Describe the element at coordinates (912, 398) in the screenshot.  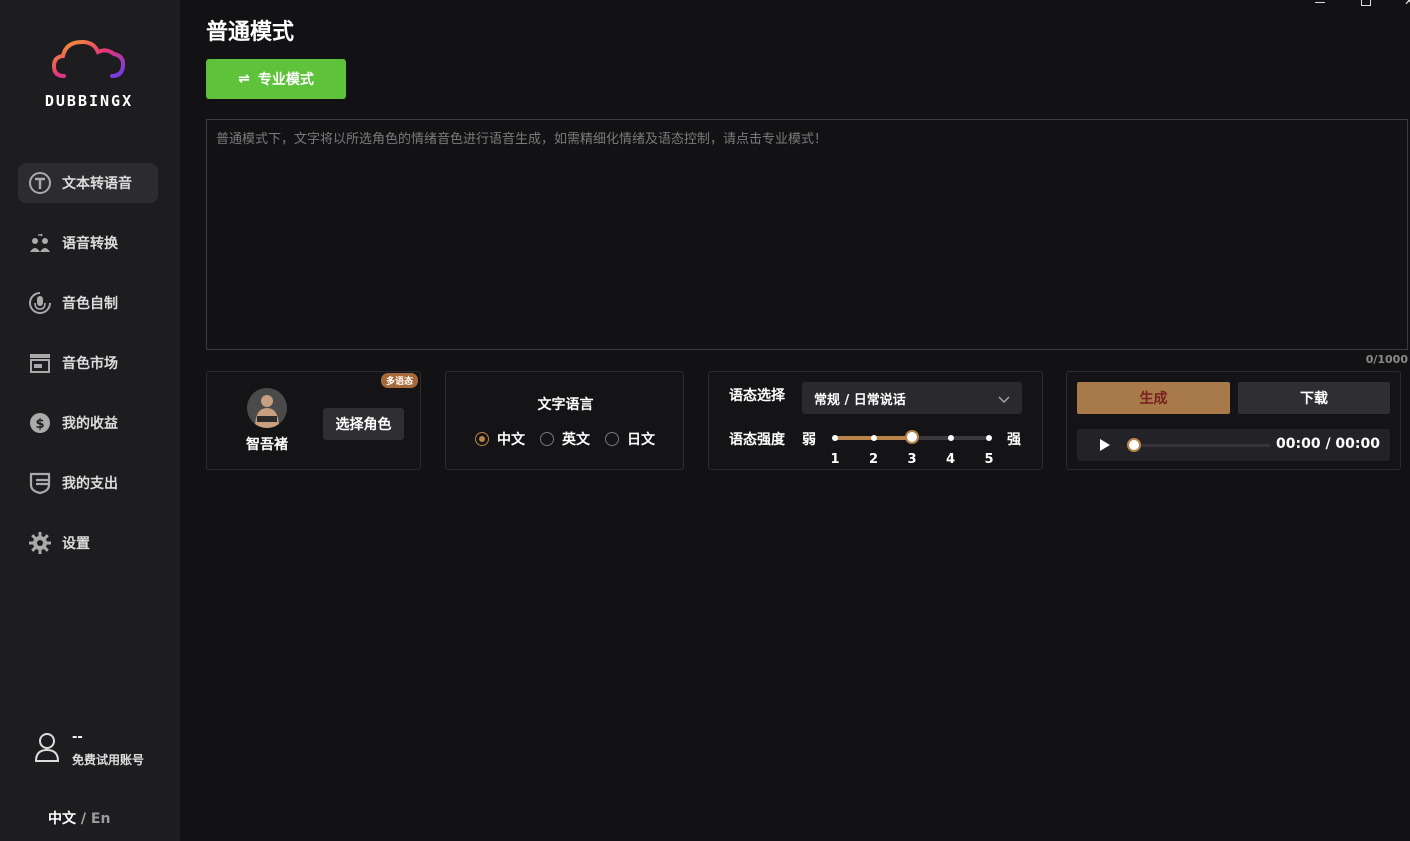
I see `style-select: 常规 / 日常说话` at that location.